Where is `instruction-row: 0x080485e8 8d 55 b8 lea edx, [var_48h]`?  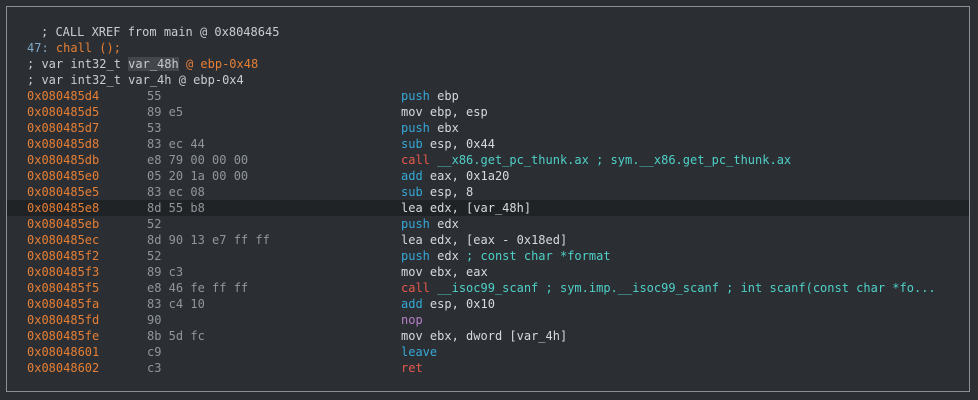
instruction-row: 0x080485e8 8d 55 b8 lea edx, [var_48h] is located at coordinates (488, 208).